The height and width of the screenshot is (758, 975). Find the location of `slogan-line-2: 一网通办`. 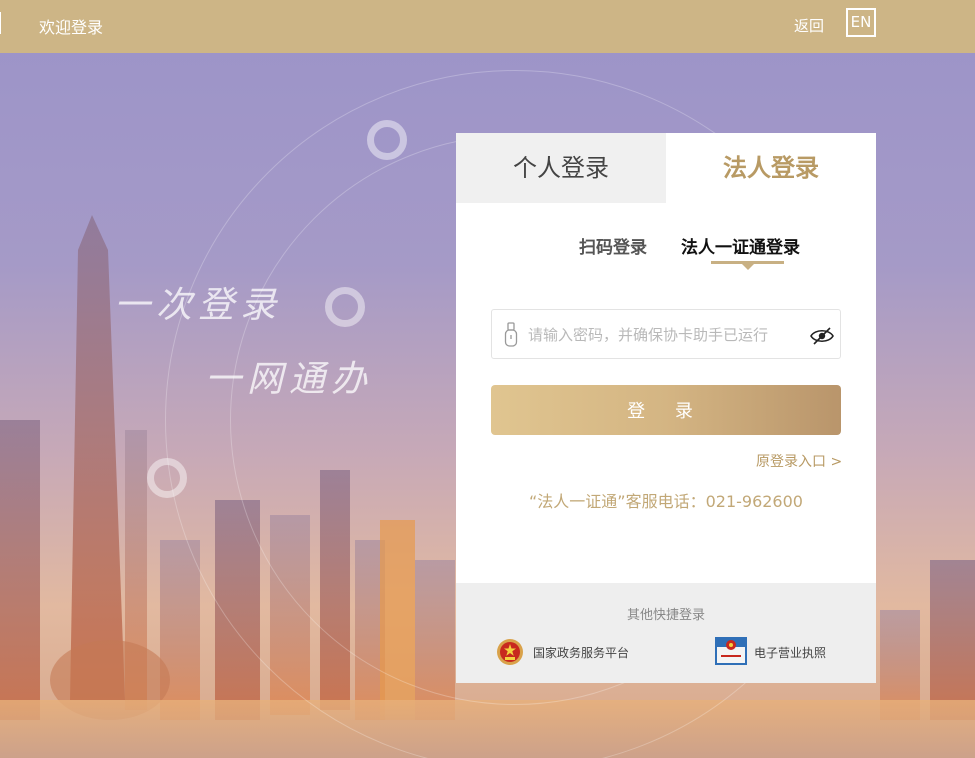

slogan-line-2: 一网通办 is located at coordinates (289, 379).